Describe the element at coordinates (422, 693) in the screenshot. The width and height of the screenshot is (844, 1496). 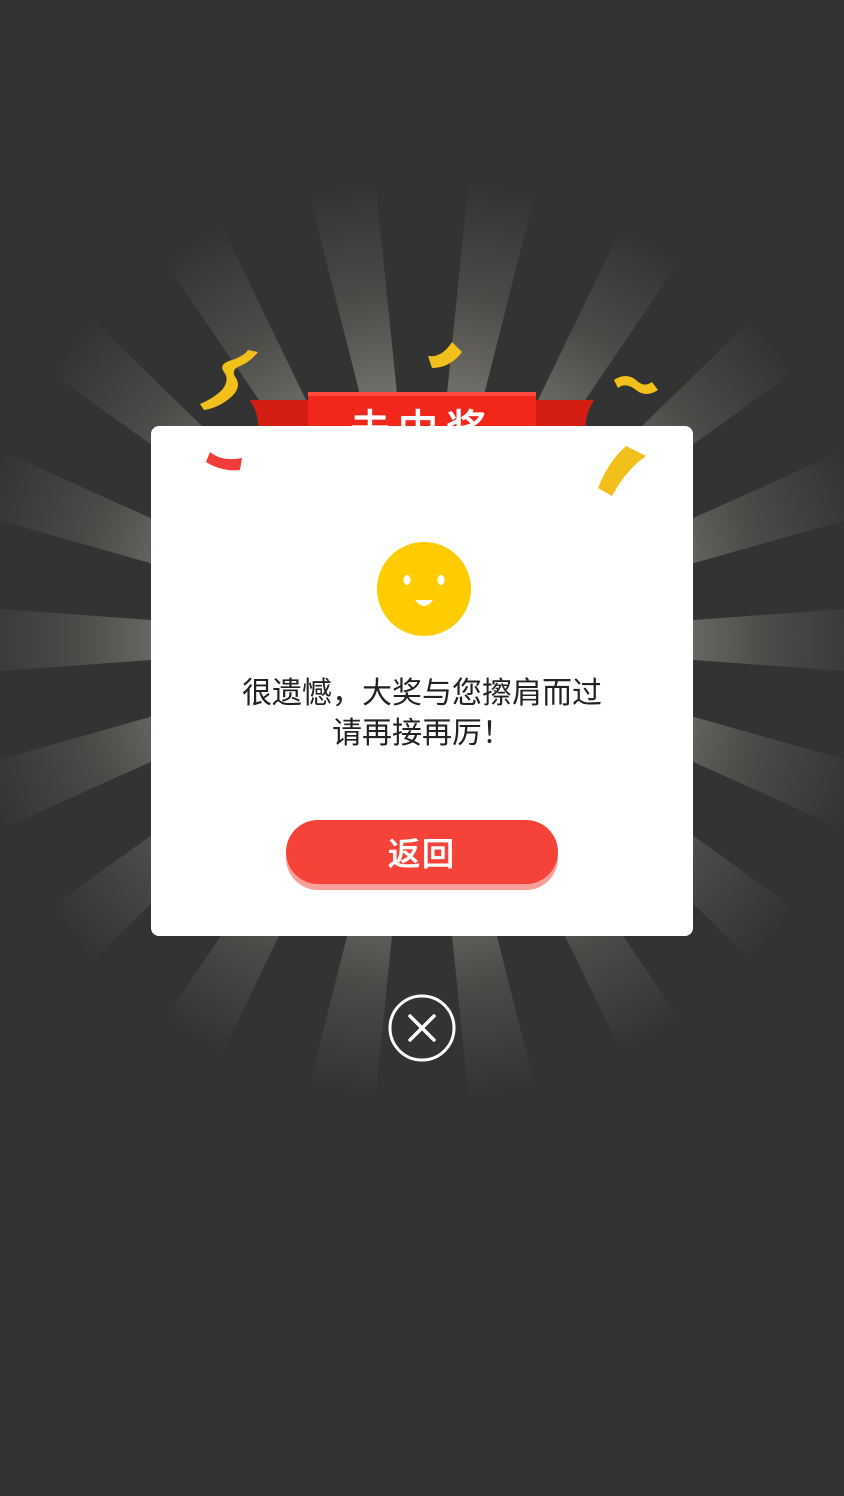
I see `message-line-1: 很遗憾，大奖与您擦肩而过` at that location.